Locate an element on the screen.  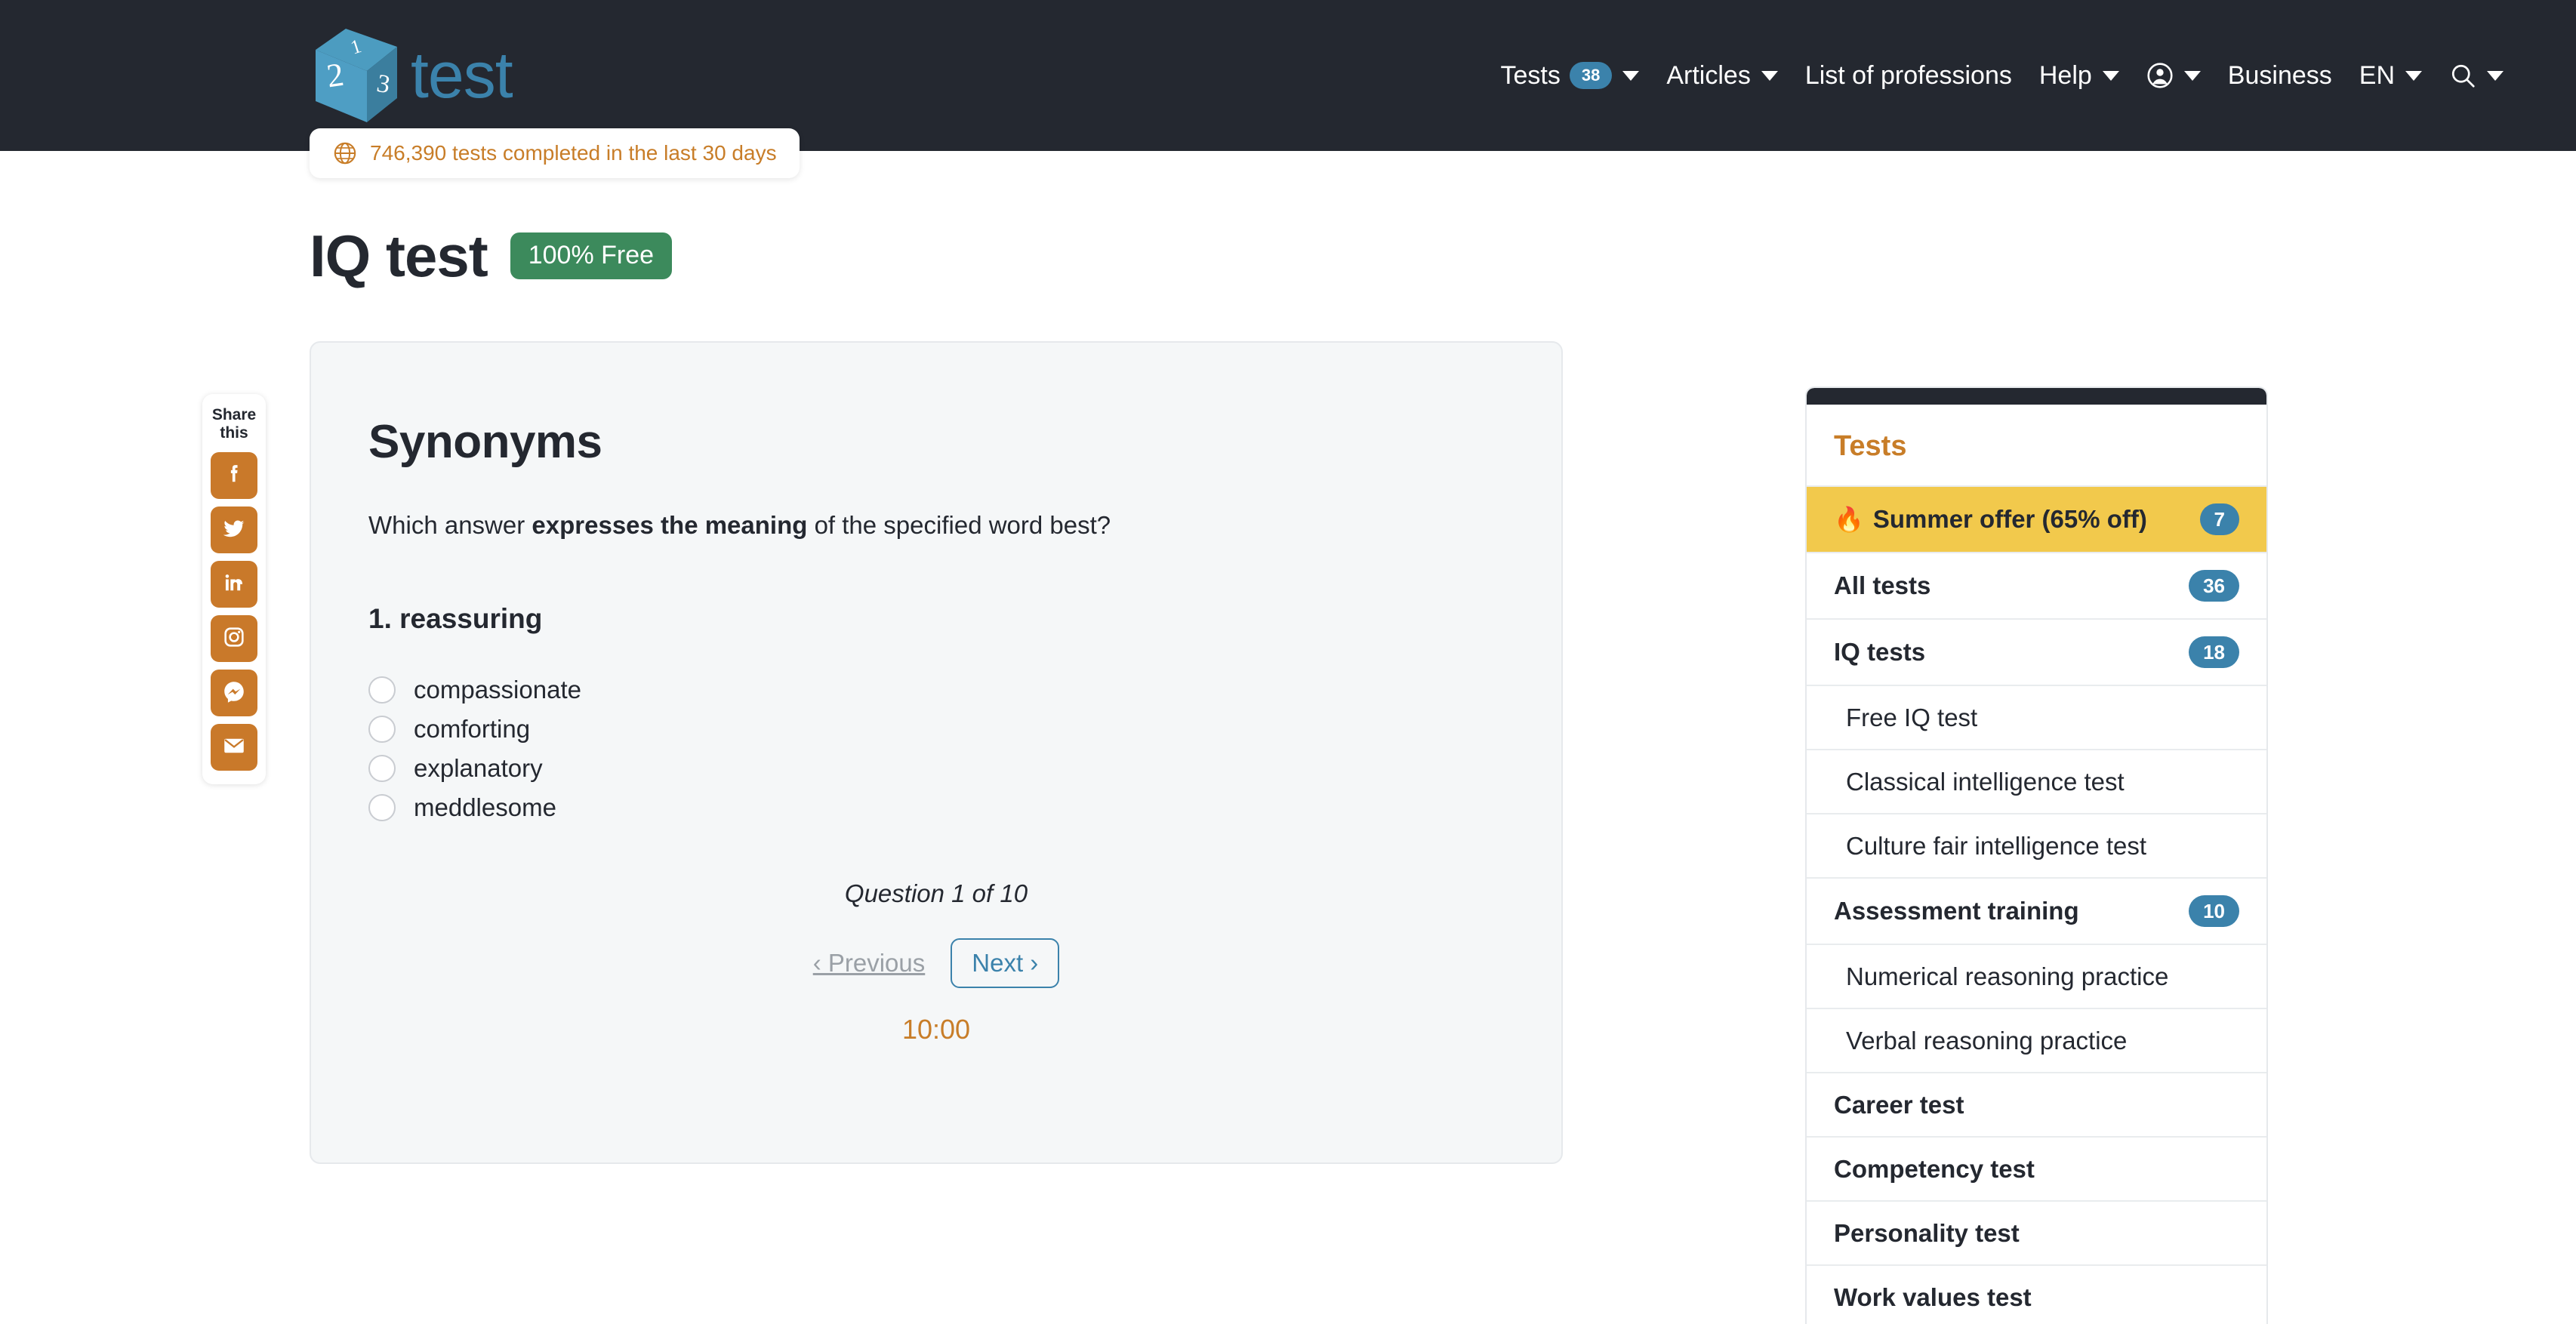
sidebar-item-badge: 36 is located at coordinates (2214, 586).